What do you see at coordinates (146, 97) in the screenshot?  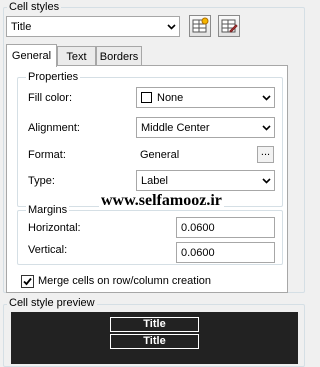 I see `color-swatch-icon` at bounding box center [146, 97].